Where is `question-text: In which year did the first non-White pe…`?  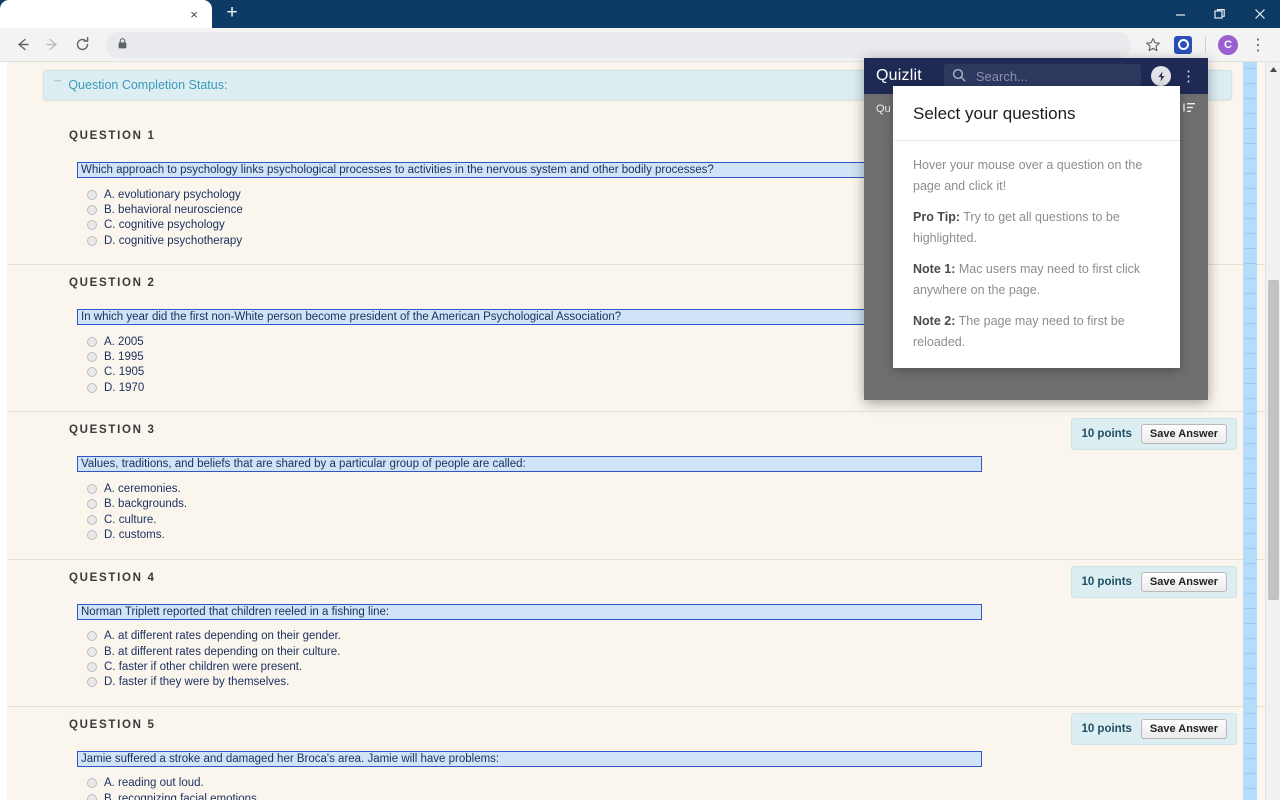
question-text: In which year did the first non-White pe… is located at coordinates (529, 317).